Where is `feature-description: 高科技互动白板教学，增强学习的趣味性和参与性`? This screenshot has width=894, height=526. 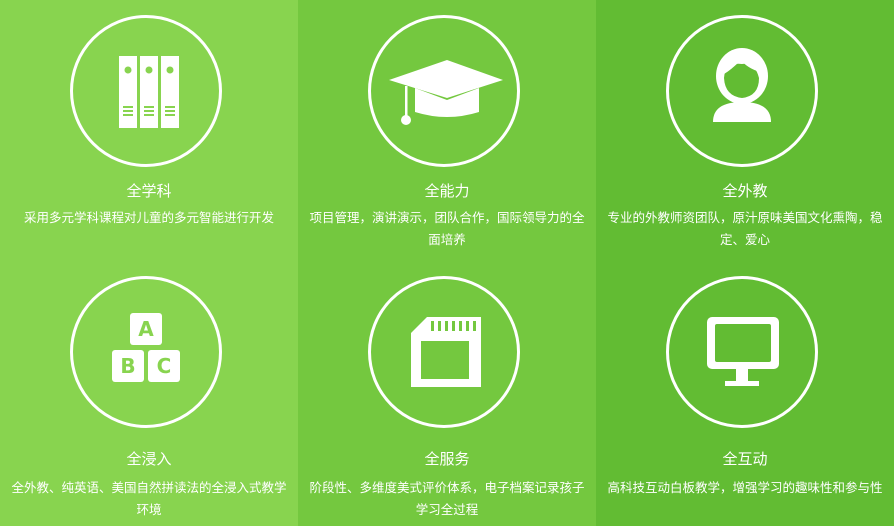 feature-description: 高科技互动白板教学，增强学习的趣味性和参与性 is located at coordinates (745, 487).